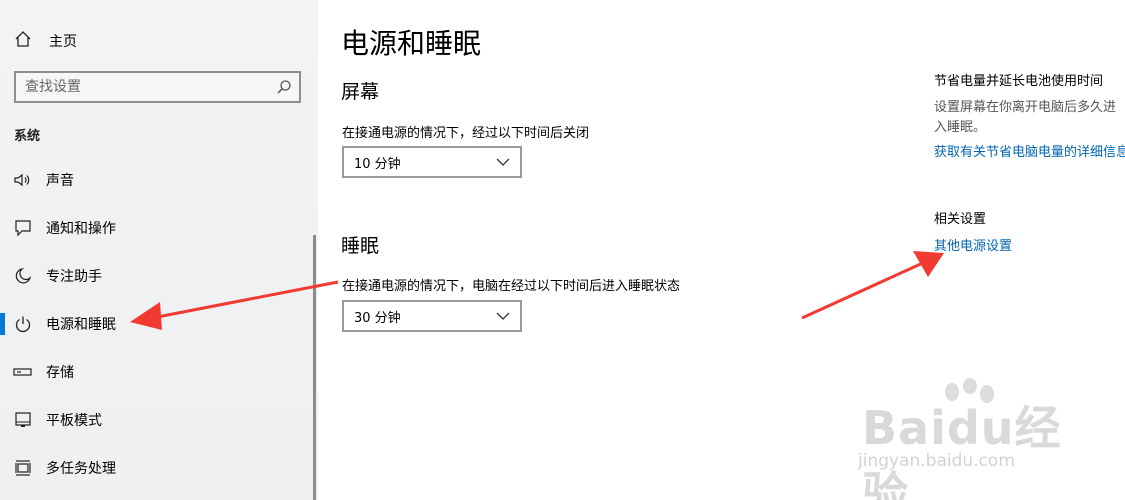 The width and height of the screenshot is (1125, 500). What do you see at coordinates (432, 316) in the screenshot?
I see `sleep-timeout-dropdown: 30 分钟` at bounding box center [432, 316].